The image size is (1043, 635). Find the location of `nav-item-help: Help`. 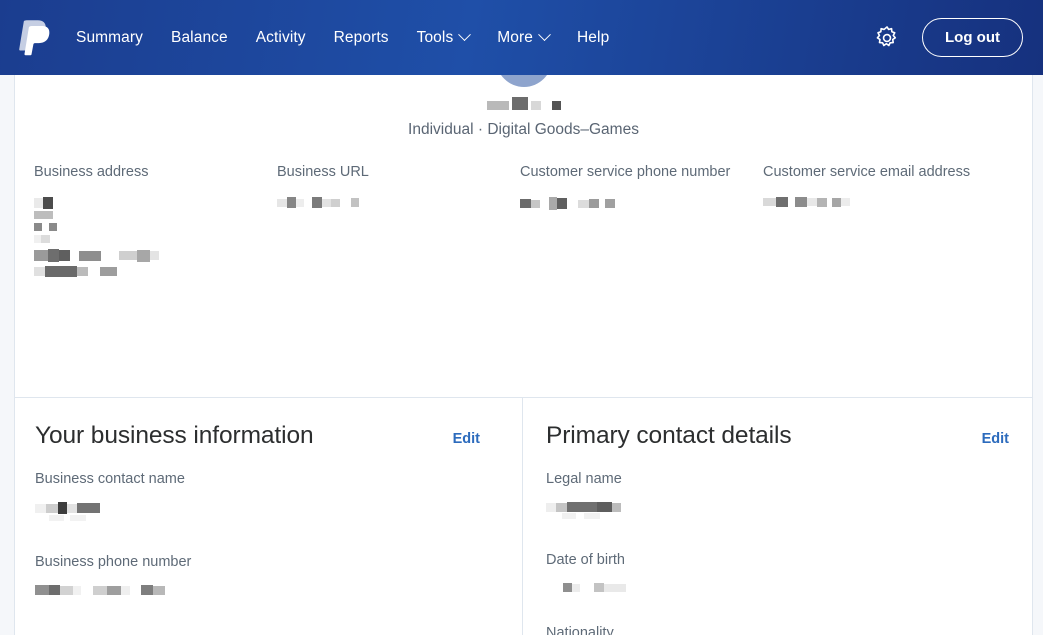

nav-item-help: Help is located at coordinates (593, 38).